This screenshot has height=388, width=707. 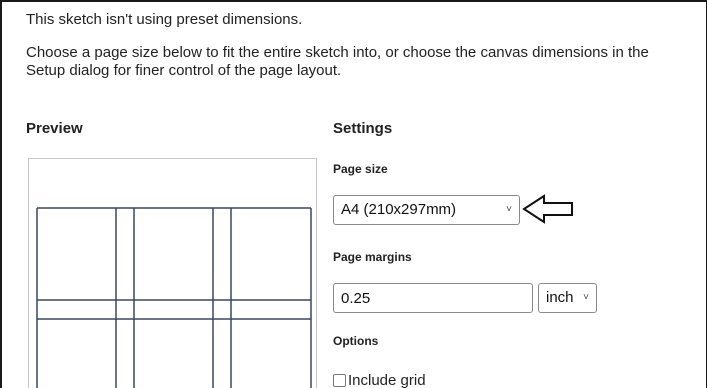 I want to click on page-margins-label: Page margins, so click(x=372, y=257).